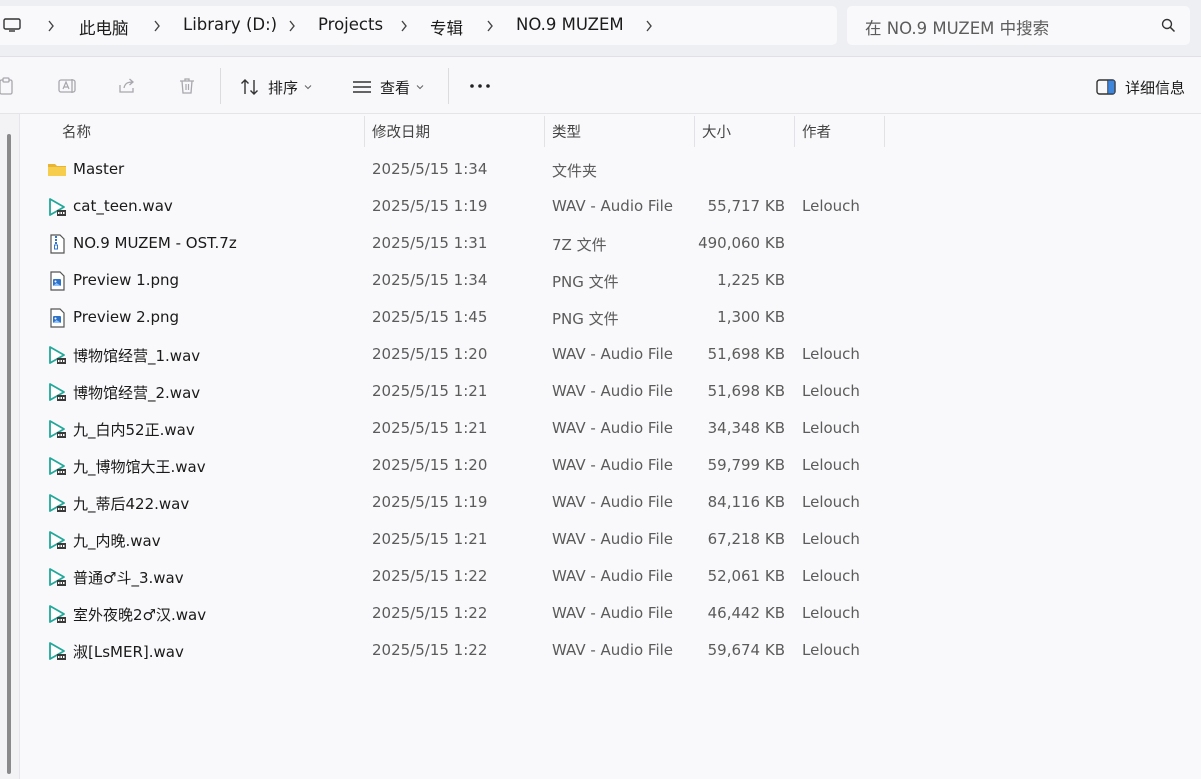 The image size is (1201, 779). I want to click on column-header-author: 作者, so click(816, 130).